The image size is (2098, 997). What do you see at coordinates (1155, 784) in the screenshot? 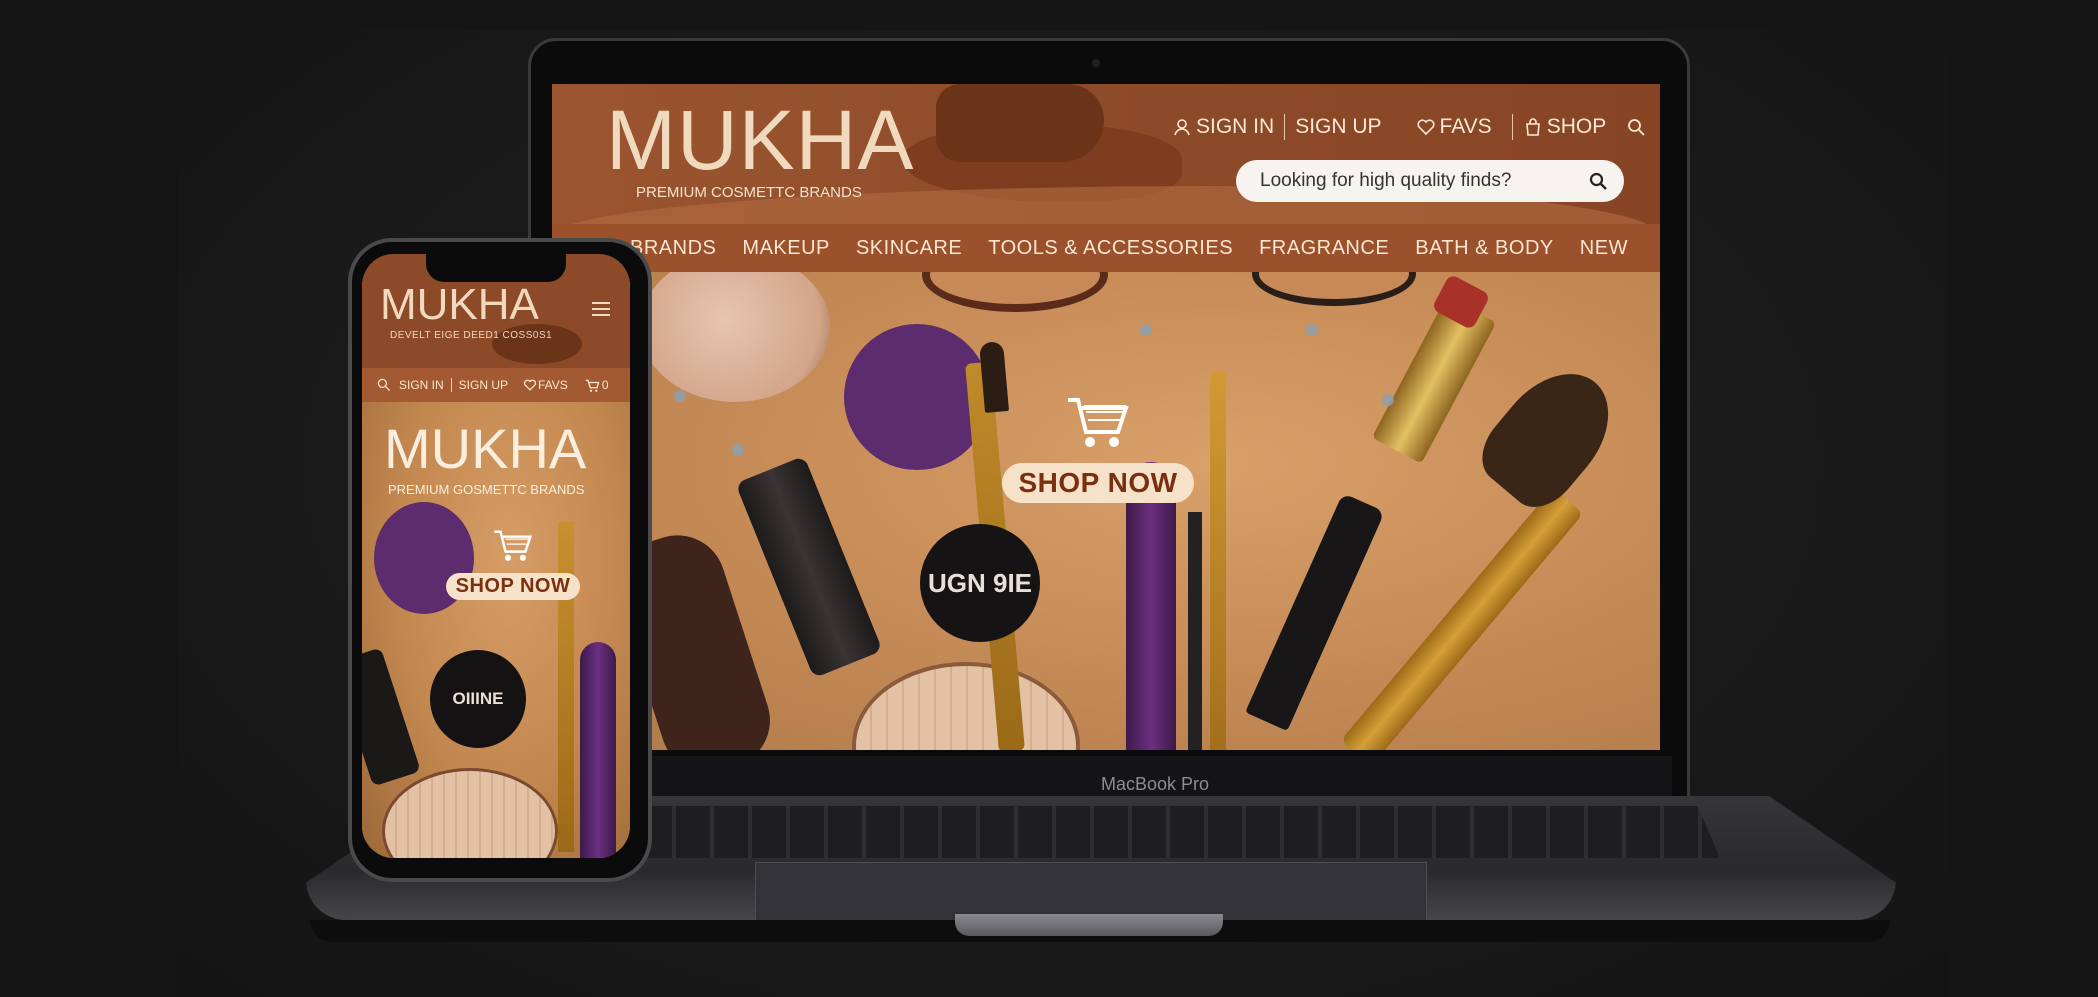
I see `device-label: MacBook Pro` at bounding box center [1155, 784].